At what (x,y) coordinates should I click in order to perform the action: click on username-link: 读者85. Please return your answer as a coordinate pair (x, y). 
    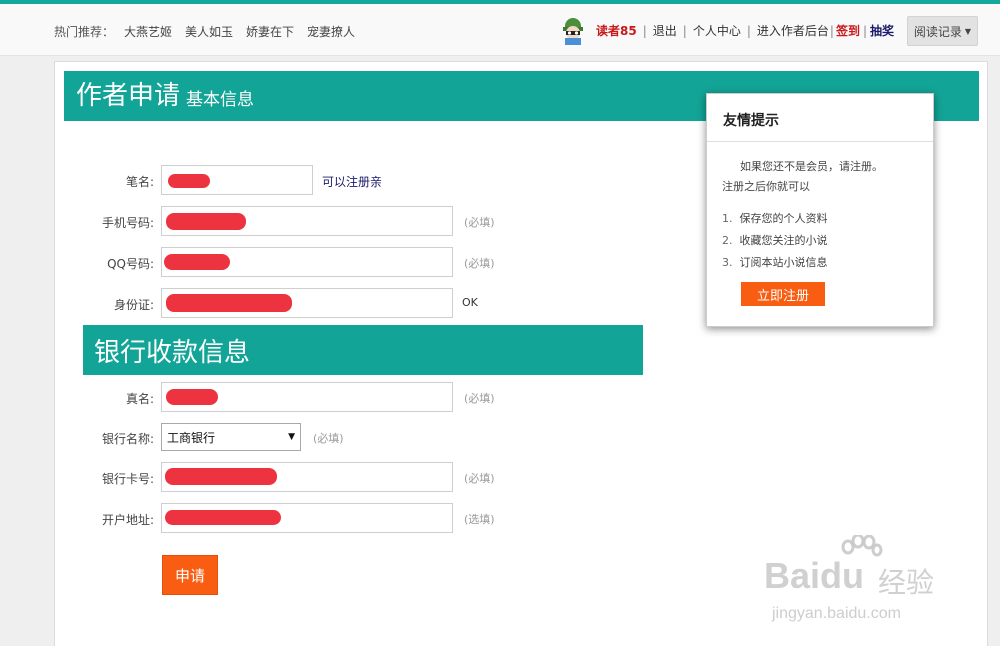
    Looking at the image, I should click on (616, 30).